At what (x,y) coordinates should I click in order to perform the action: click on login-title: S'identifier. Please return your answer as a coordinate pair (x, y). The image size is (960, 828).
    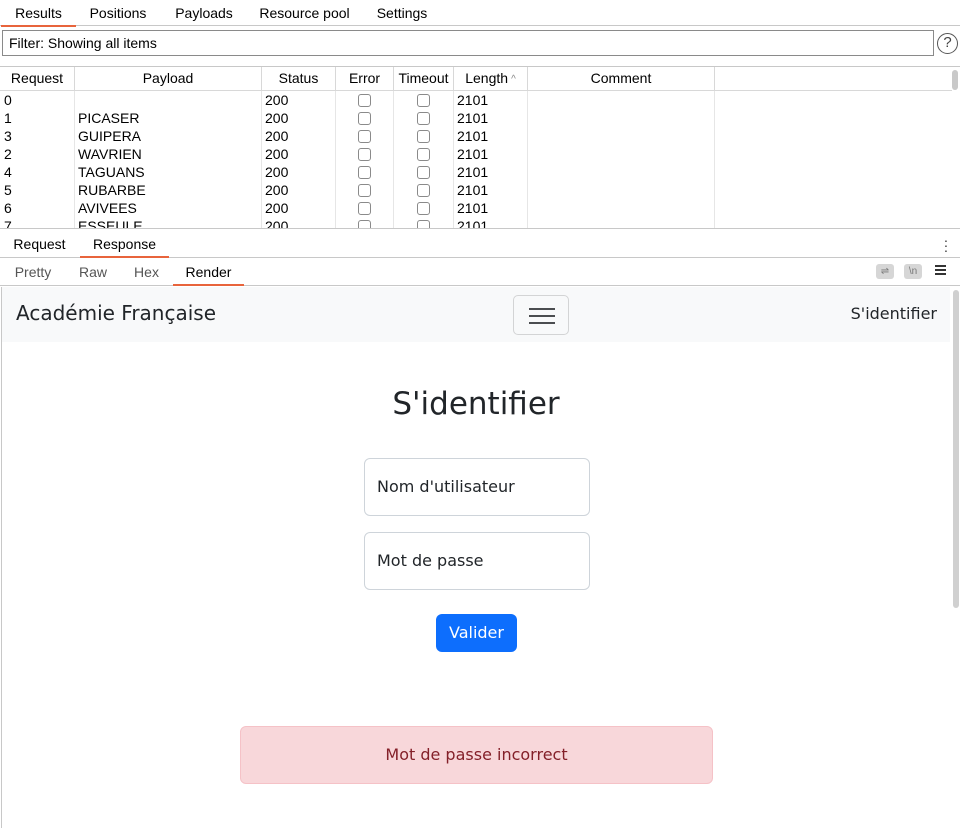
    Looking at the image, I should click on (476, 404).